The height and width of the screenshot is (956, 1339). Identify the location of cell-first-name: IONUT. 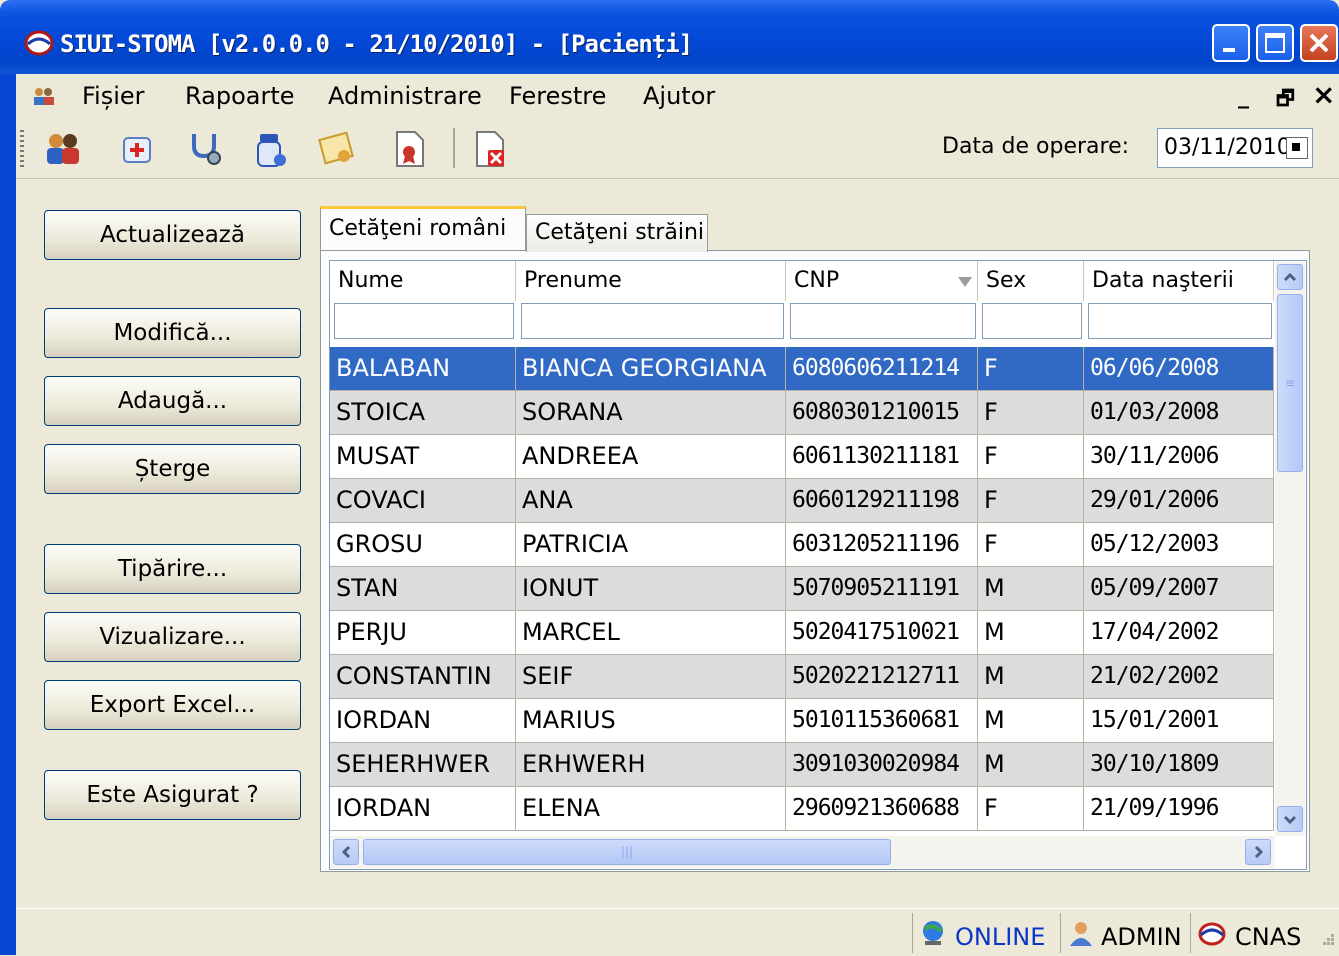
(651, 589).